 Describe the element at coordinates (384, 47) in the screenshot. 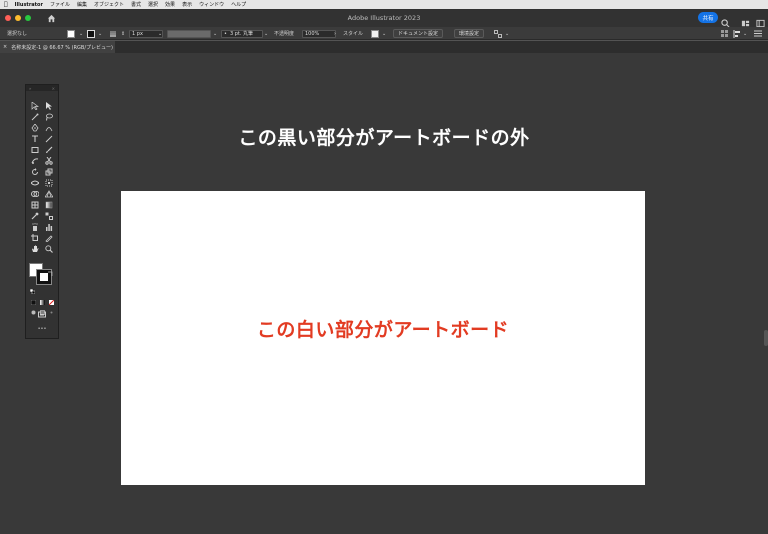

I see `document-tab-bar: × 名称未設定-1 @ 66.67 % (RGB/プレビュー)` at that location.